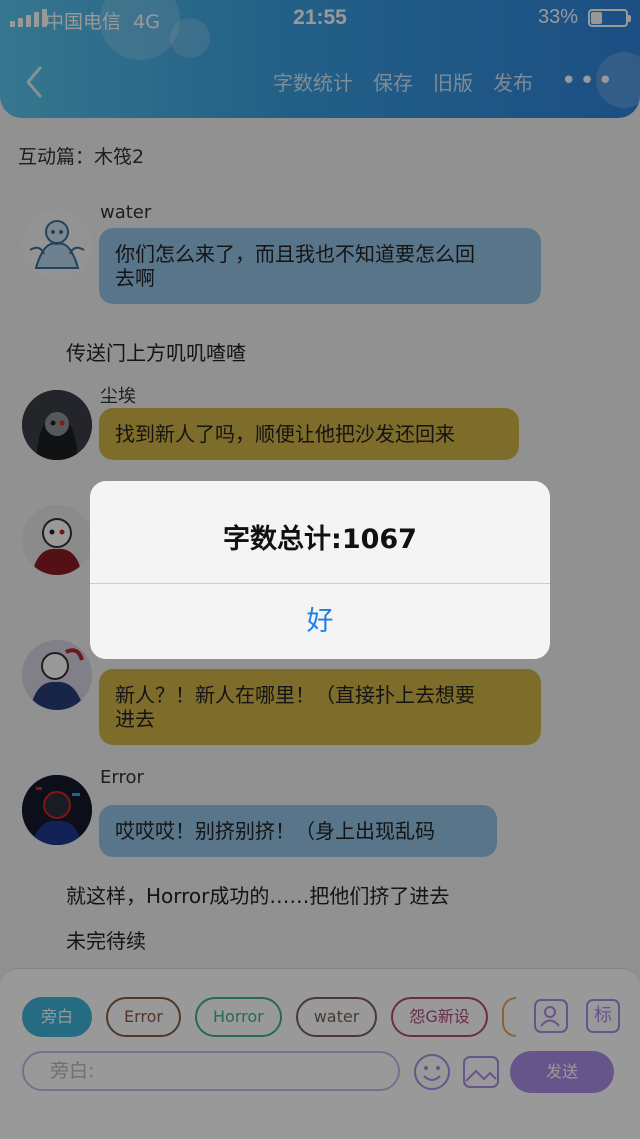  Describe the element at coordinates (320, 621) in the screenshot. I see `alert-ok-button: 好` at that location.